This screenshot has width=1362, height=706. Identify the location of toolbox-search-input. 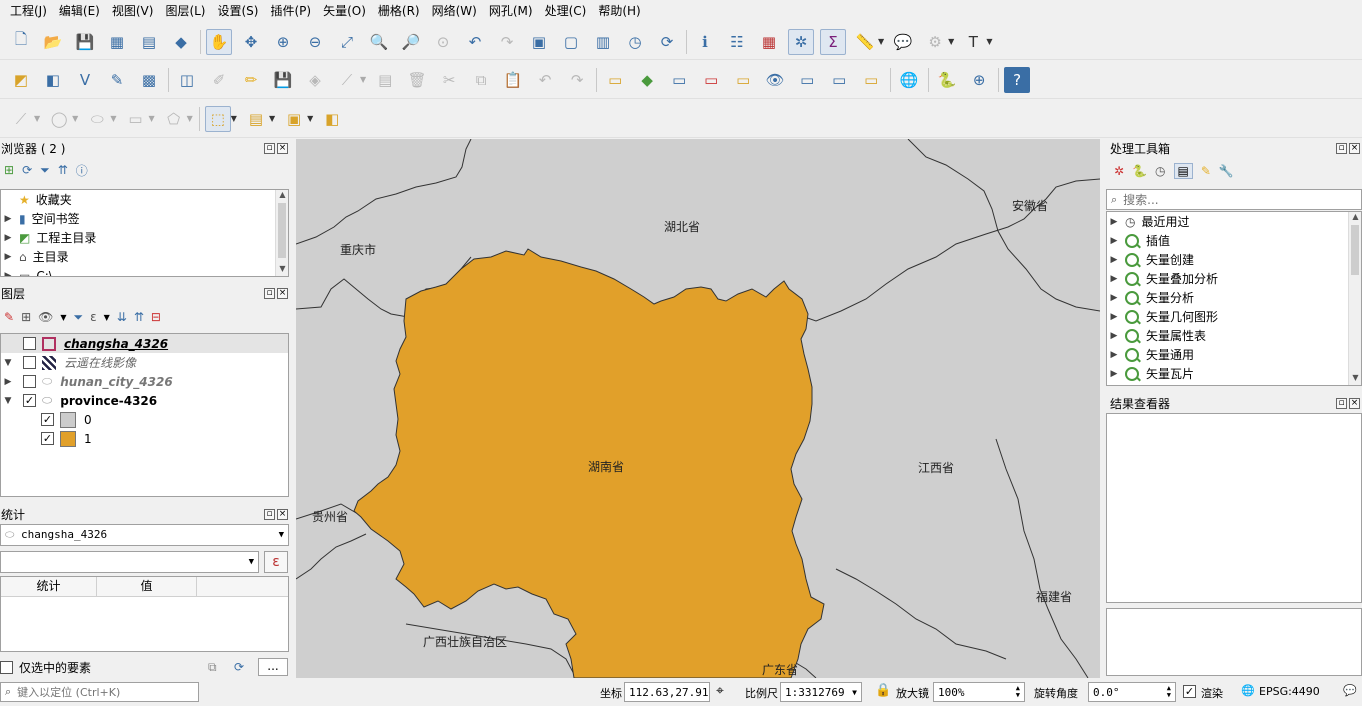
(1223, 199).